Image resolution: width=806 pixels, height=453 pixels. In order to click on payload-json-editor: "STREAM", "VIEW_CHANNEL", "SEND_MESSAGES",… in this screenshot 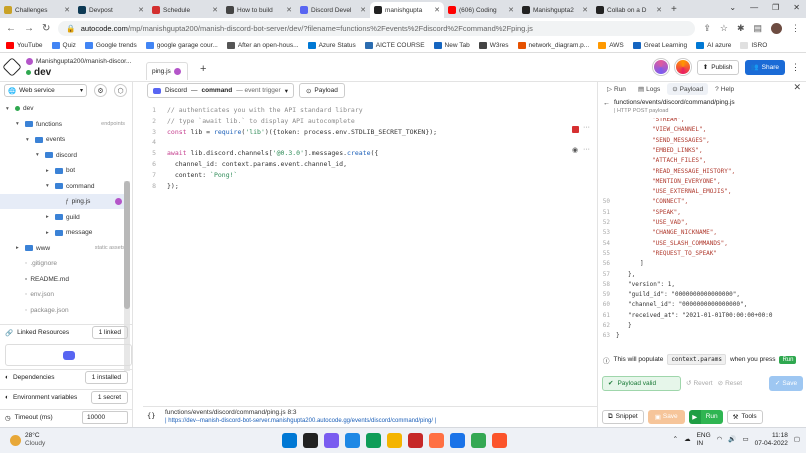, I will do `click(702, 233)`.